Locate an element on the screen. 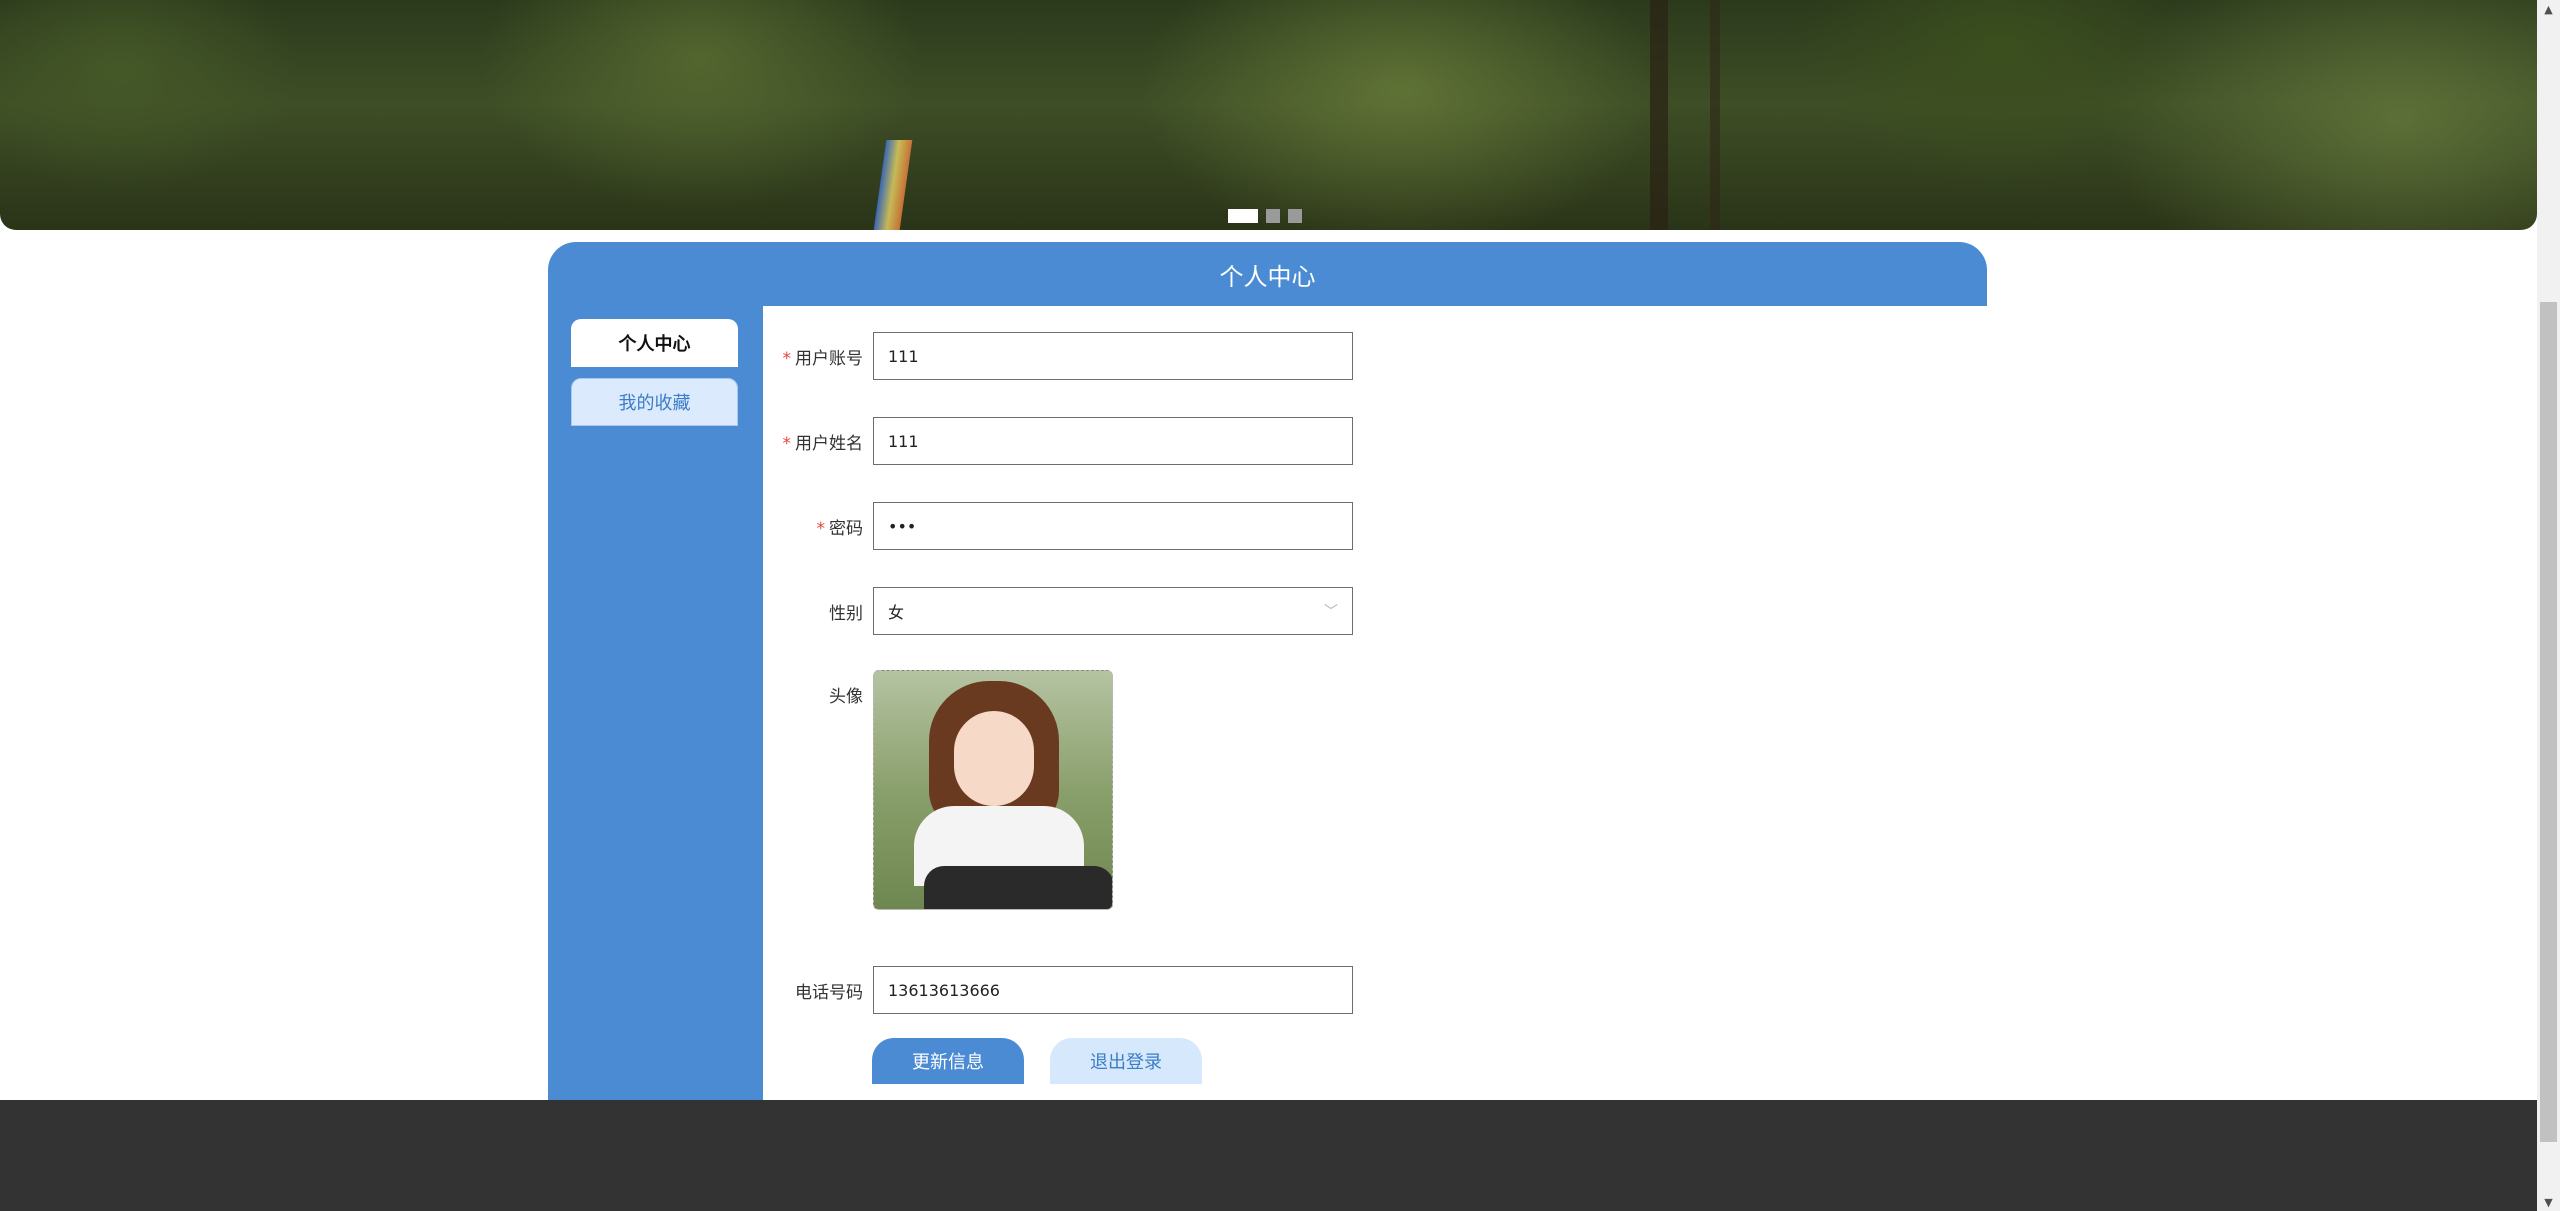 The width and height of the screenshot is (2560, 1211). account-label-text: 用户账号 is located at coordinates (829, 358).